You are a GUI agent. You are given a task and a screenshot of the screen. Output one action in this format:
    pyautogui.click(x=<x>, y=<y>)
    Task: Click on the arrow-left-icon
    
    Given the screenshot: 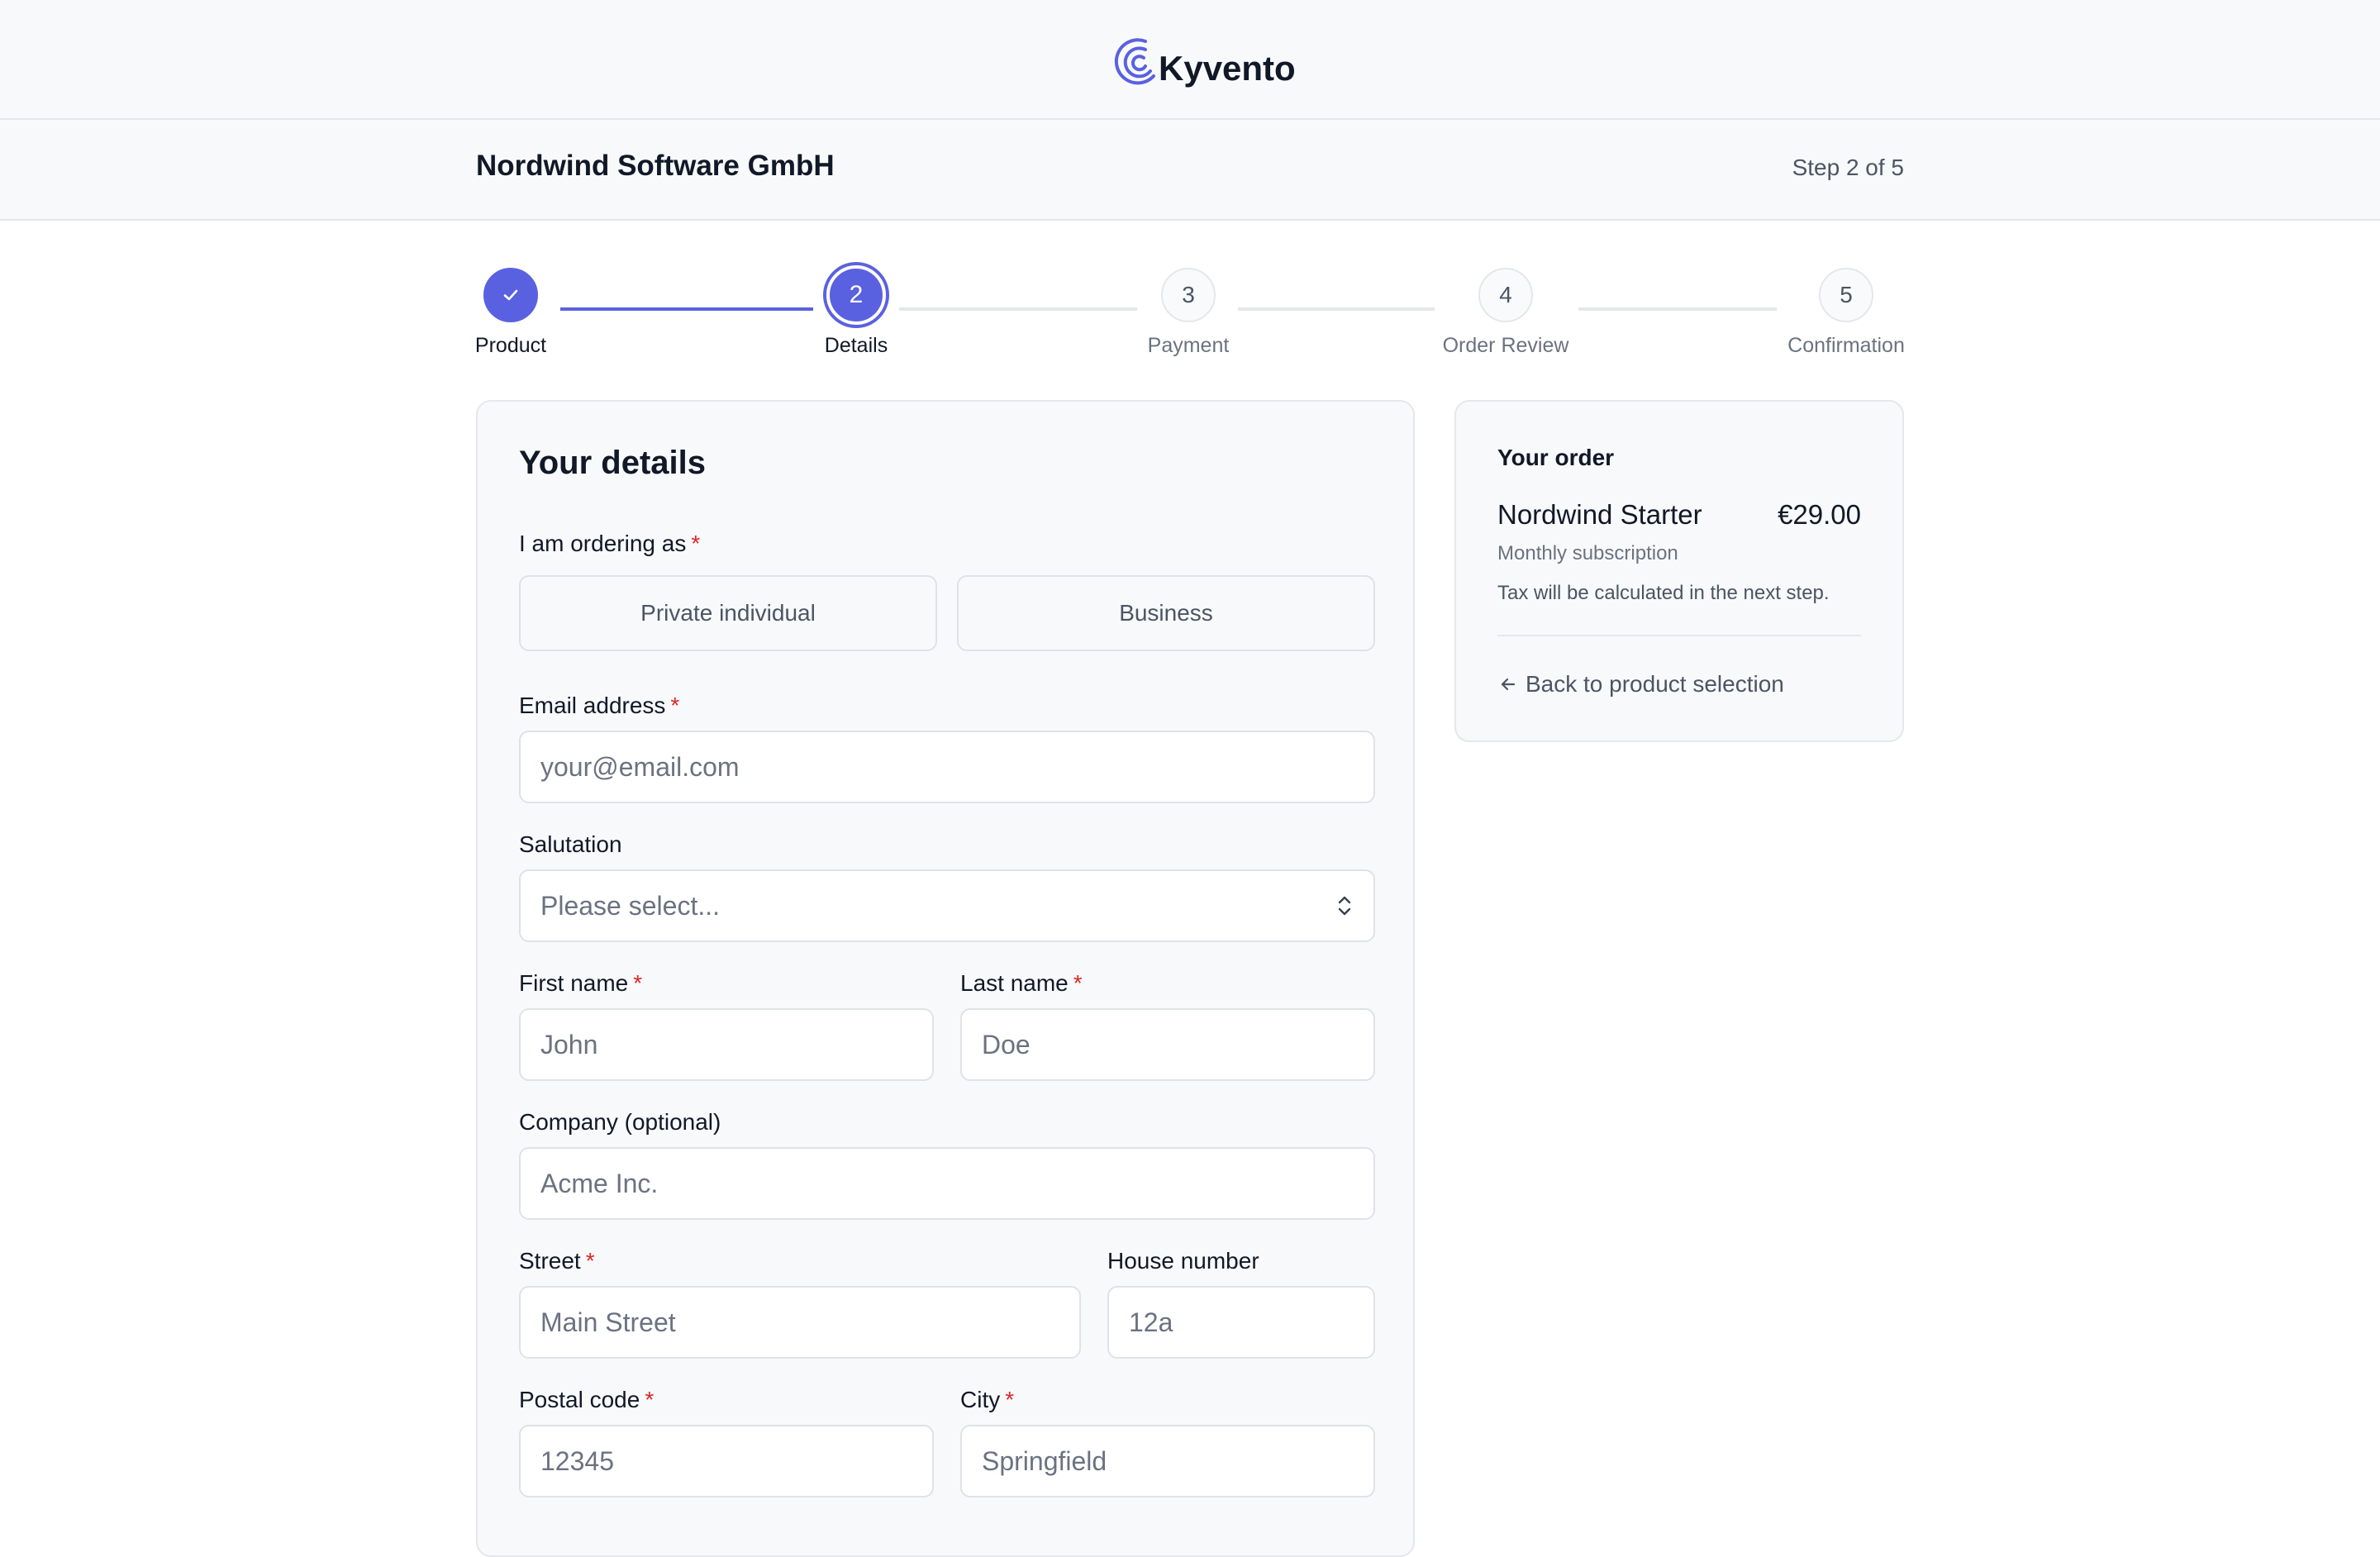 What is the action you would take?
    pyautogui.click(x=1508, y=684)
    